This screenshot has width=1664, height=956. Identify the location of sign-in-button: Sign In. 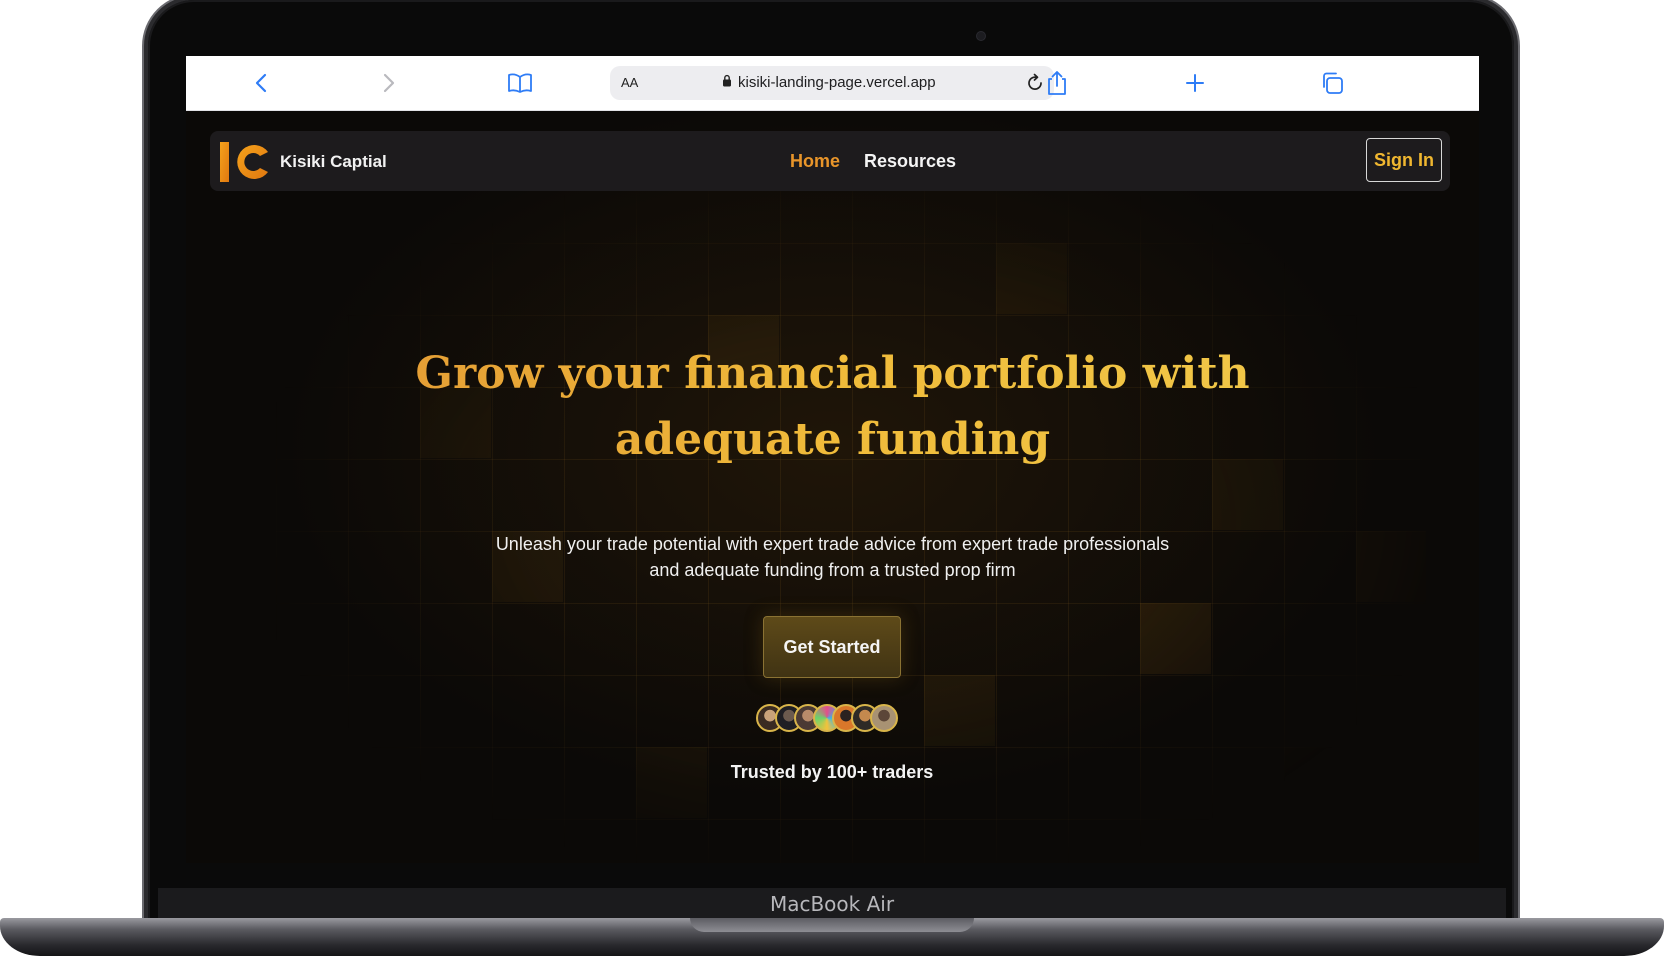
(1404, 160).